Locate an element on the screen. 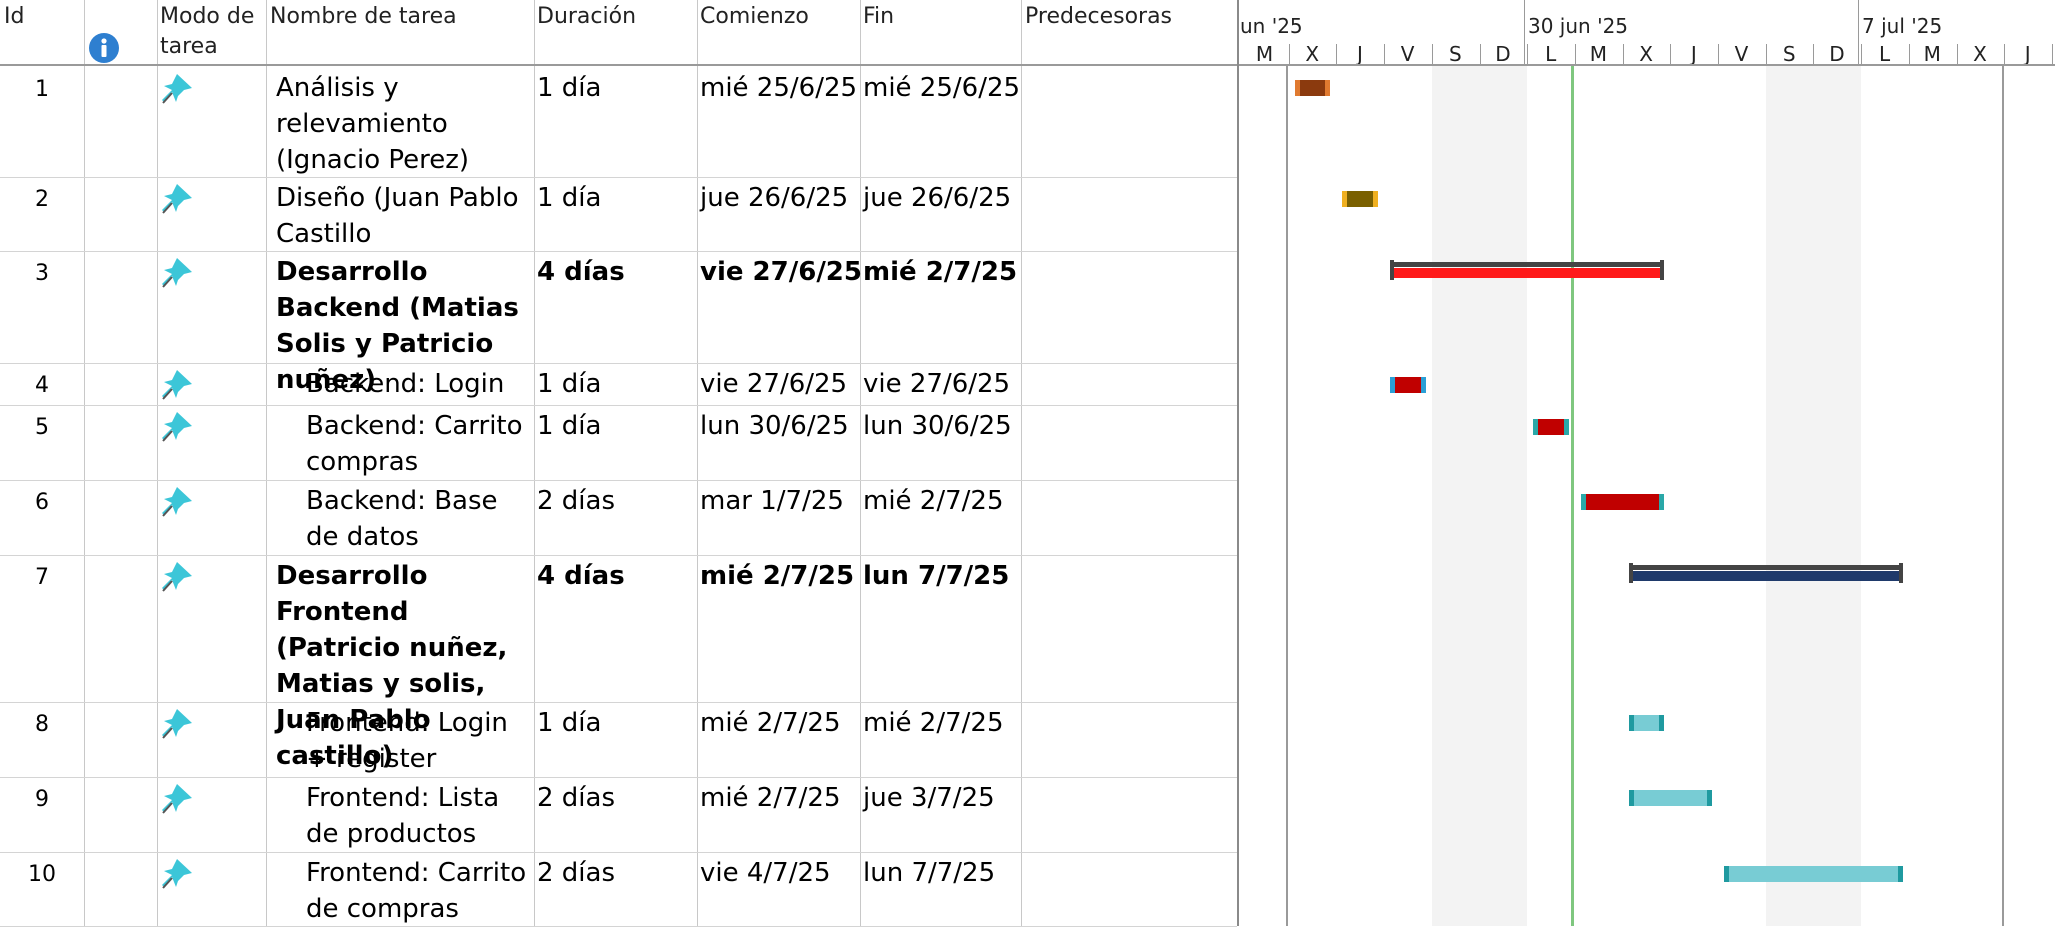  timescale-day-tick is located at coordinates (2052, 55).